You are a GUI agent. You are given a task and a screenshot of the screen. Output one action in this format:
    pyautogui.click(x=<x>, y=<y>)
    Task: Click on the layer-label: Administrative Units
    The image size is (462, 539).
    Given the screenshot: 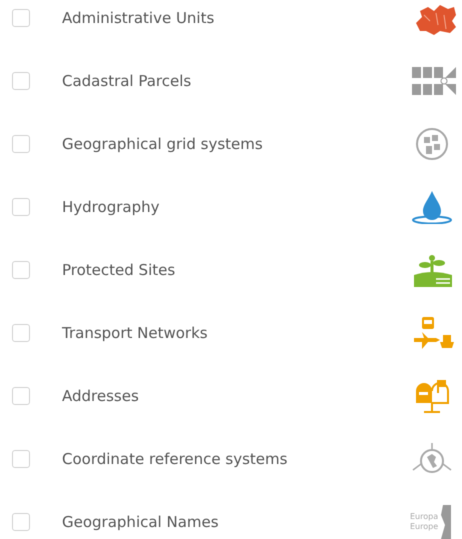 What is the action you would take?
    pyautogui.click(x=139, y=18)
    